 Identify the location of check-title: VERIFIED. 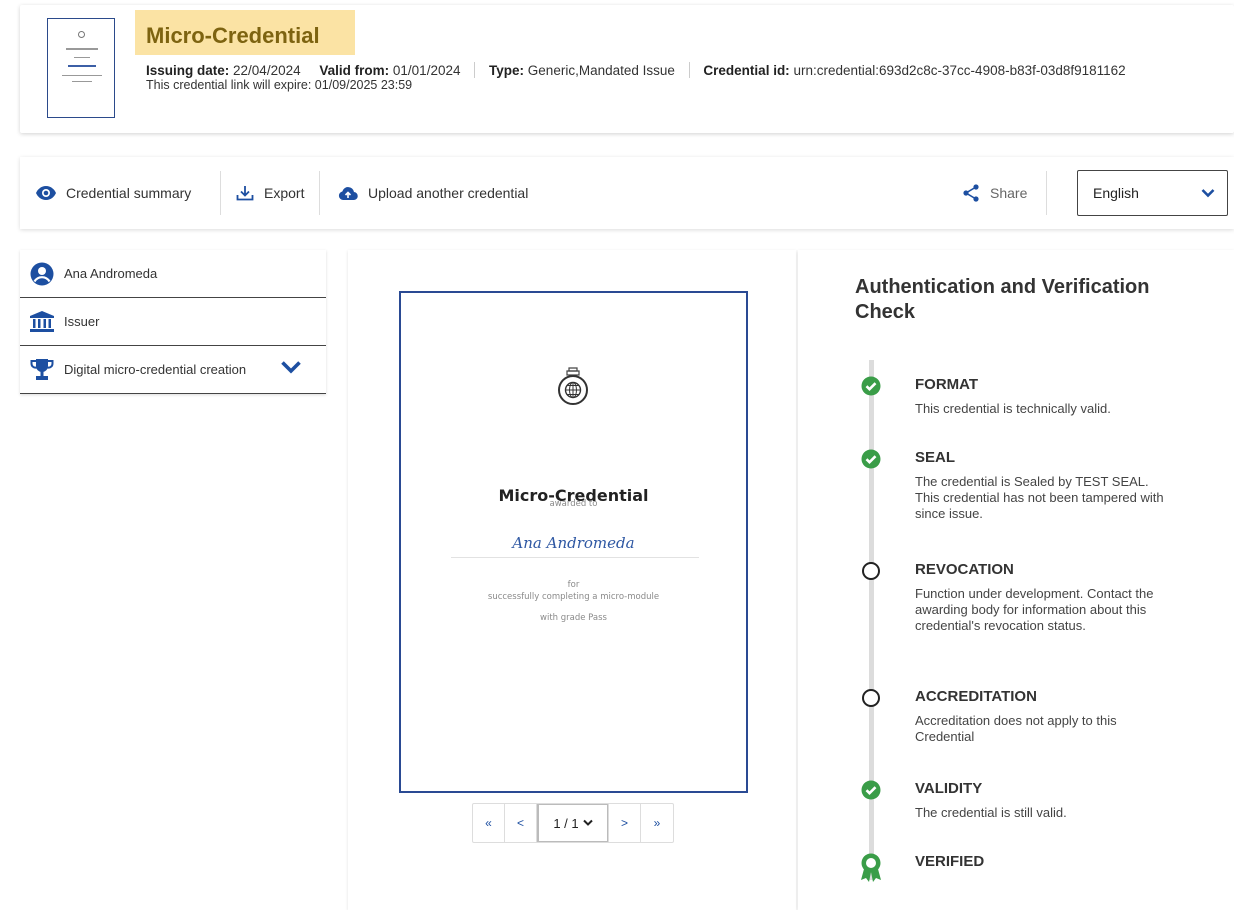
(950, 861).